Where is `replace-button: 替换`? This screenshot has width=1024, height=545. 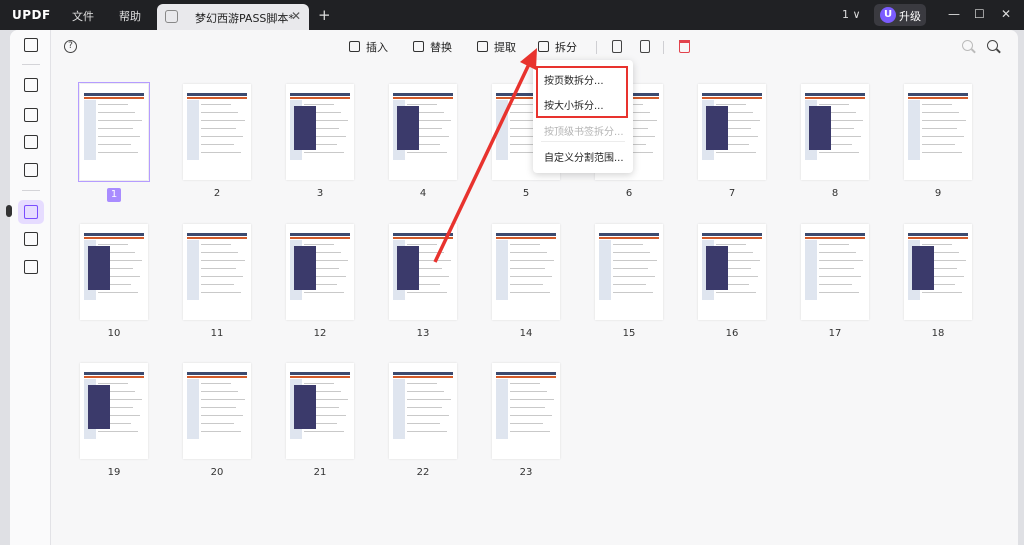 replace-button: 替换 is located at coordinates (432, 48).